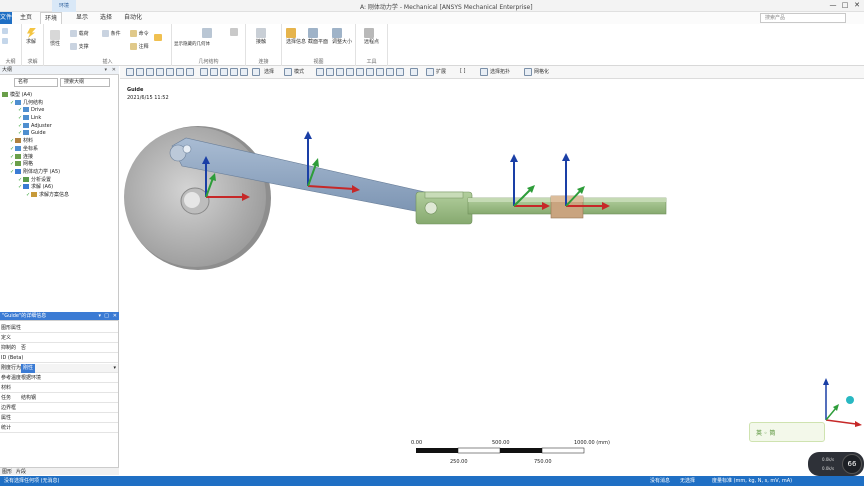  What do you see at coordinates (330, 72) in the screenshot?
I see `edge-select-icon` at bounding box center [330, 72].